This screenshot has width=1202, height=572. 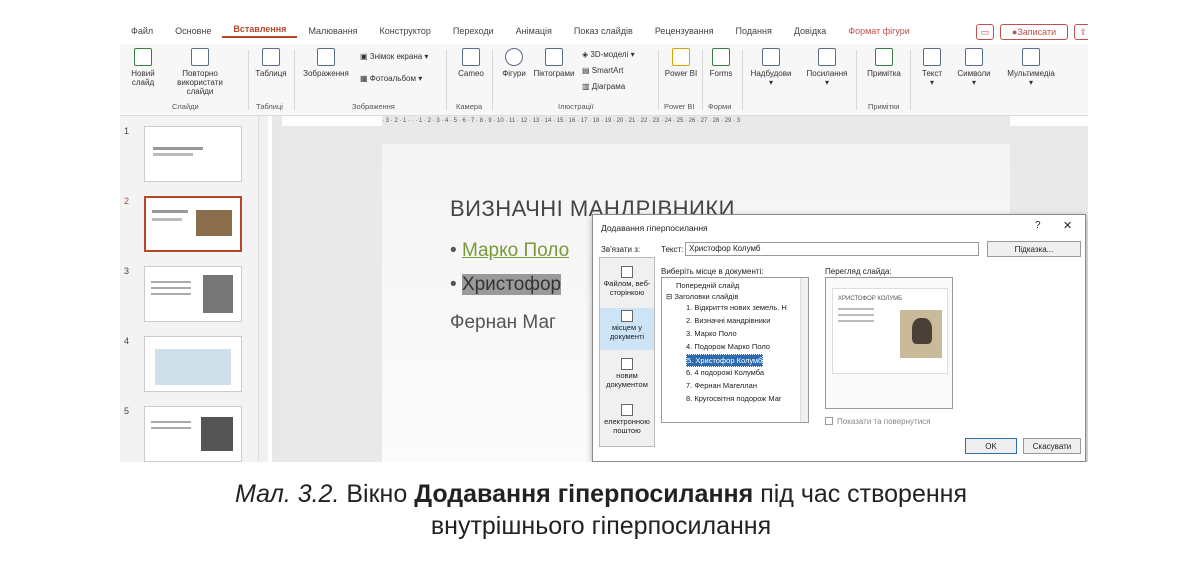 I want to click on help-icon: ?, so click(x=1038, y=225).